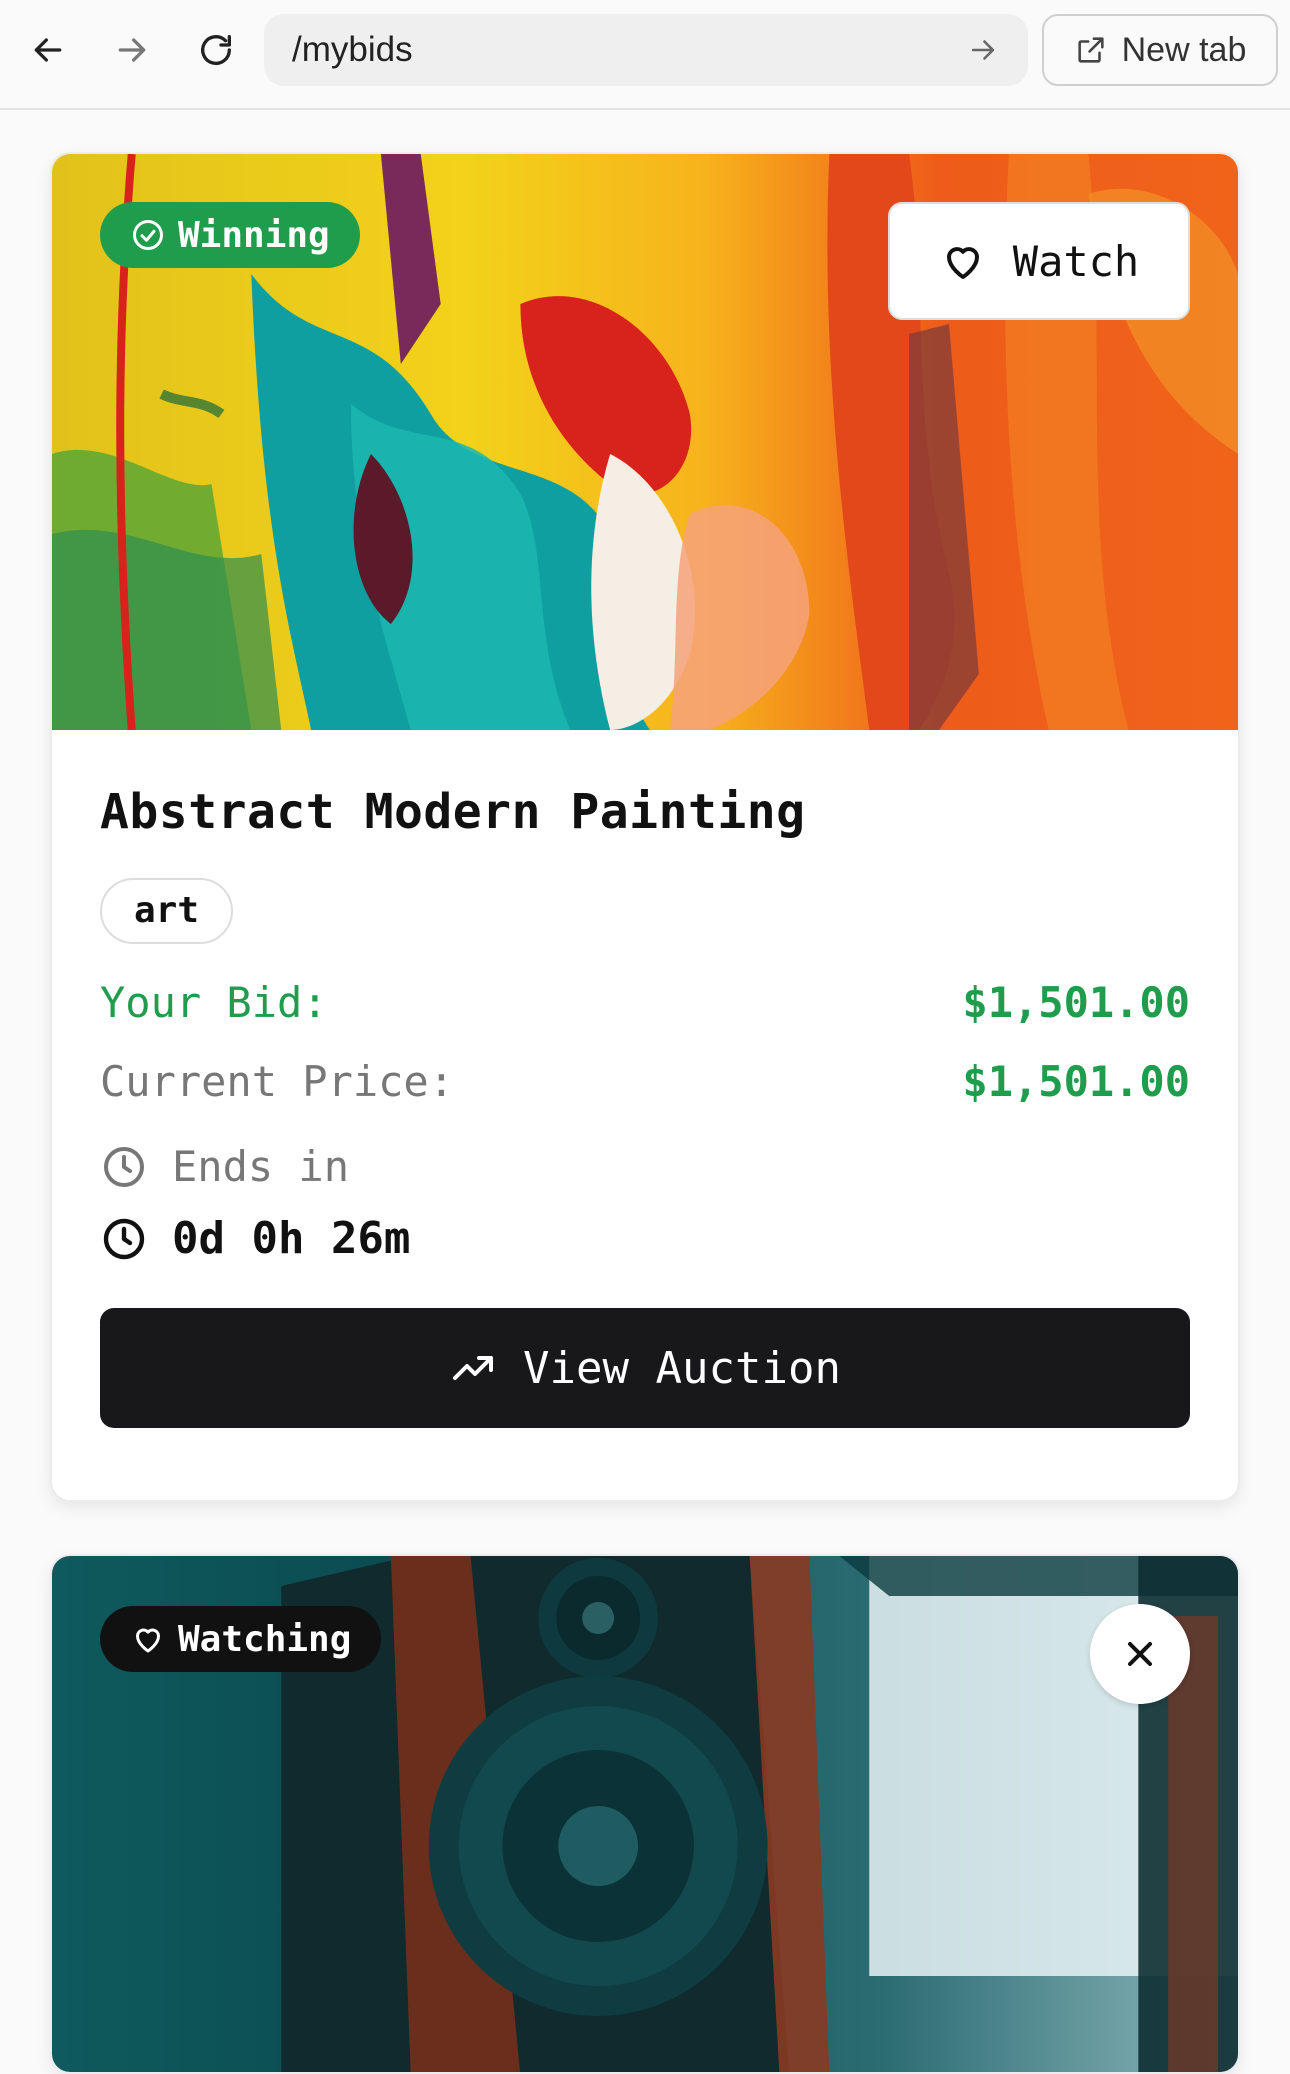 The image size is (1290, 2074). I want to click on current-price-row: Current Price: $1,501.00, so click(645, 1081).